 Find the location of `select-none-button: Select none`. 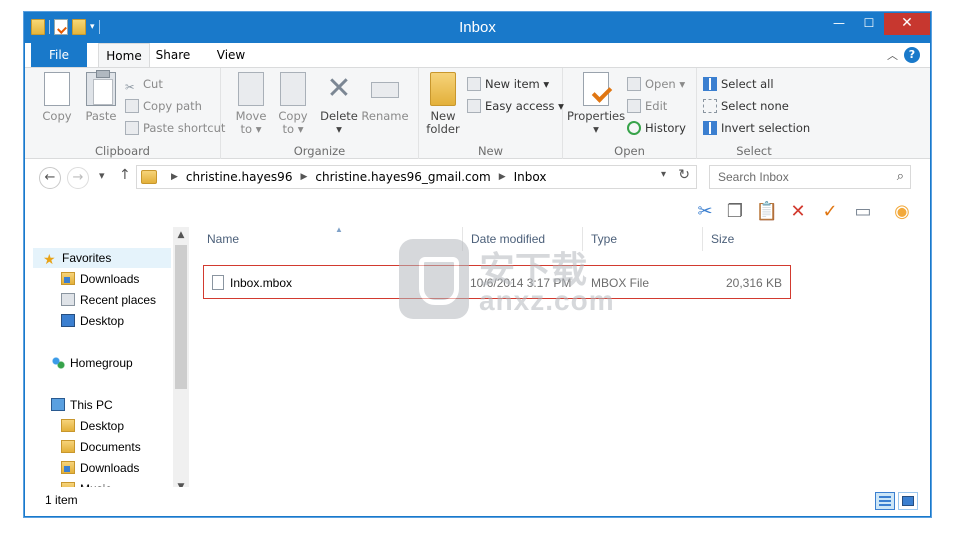

select-none-button: Select none is located at coordinates (746, 106).